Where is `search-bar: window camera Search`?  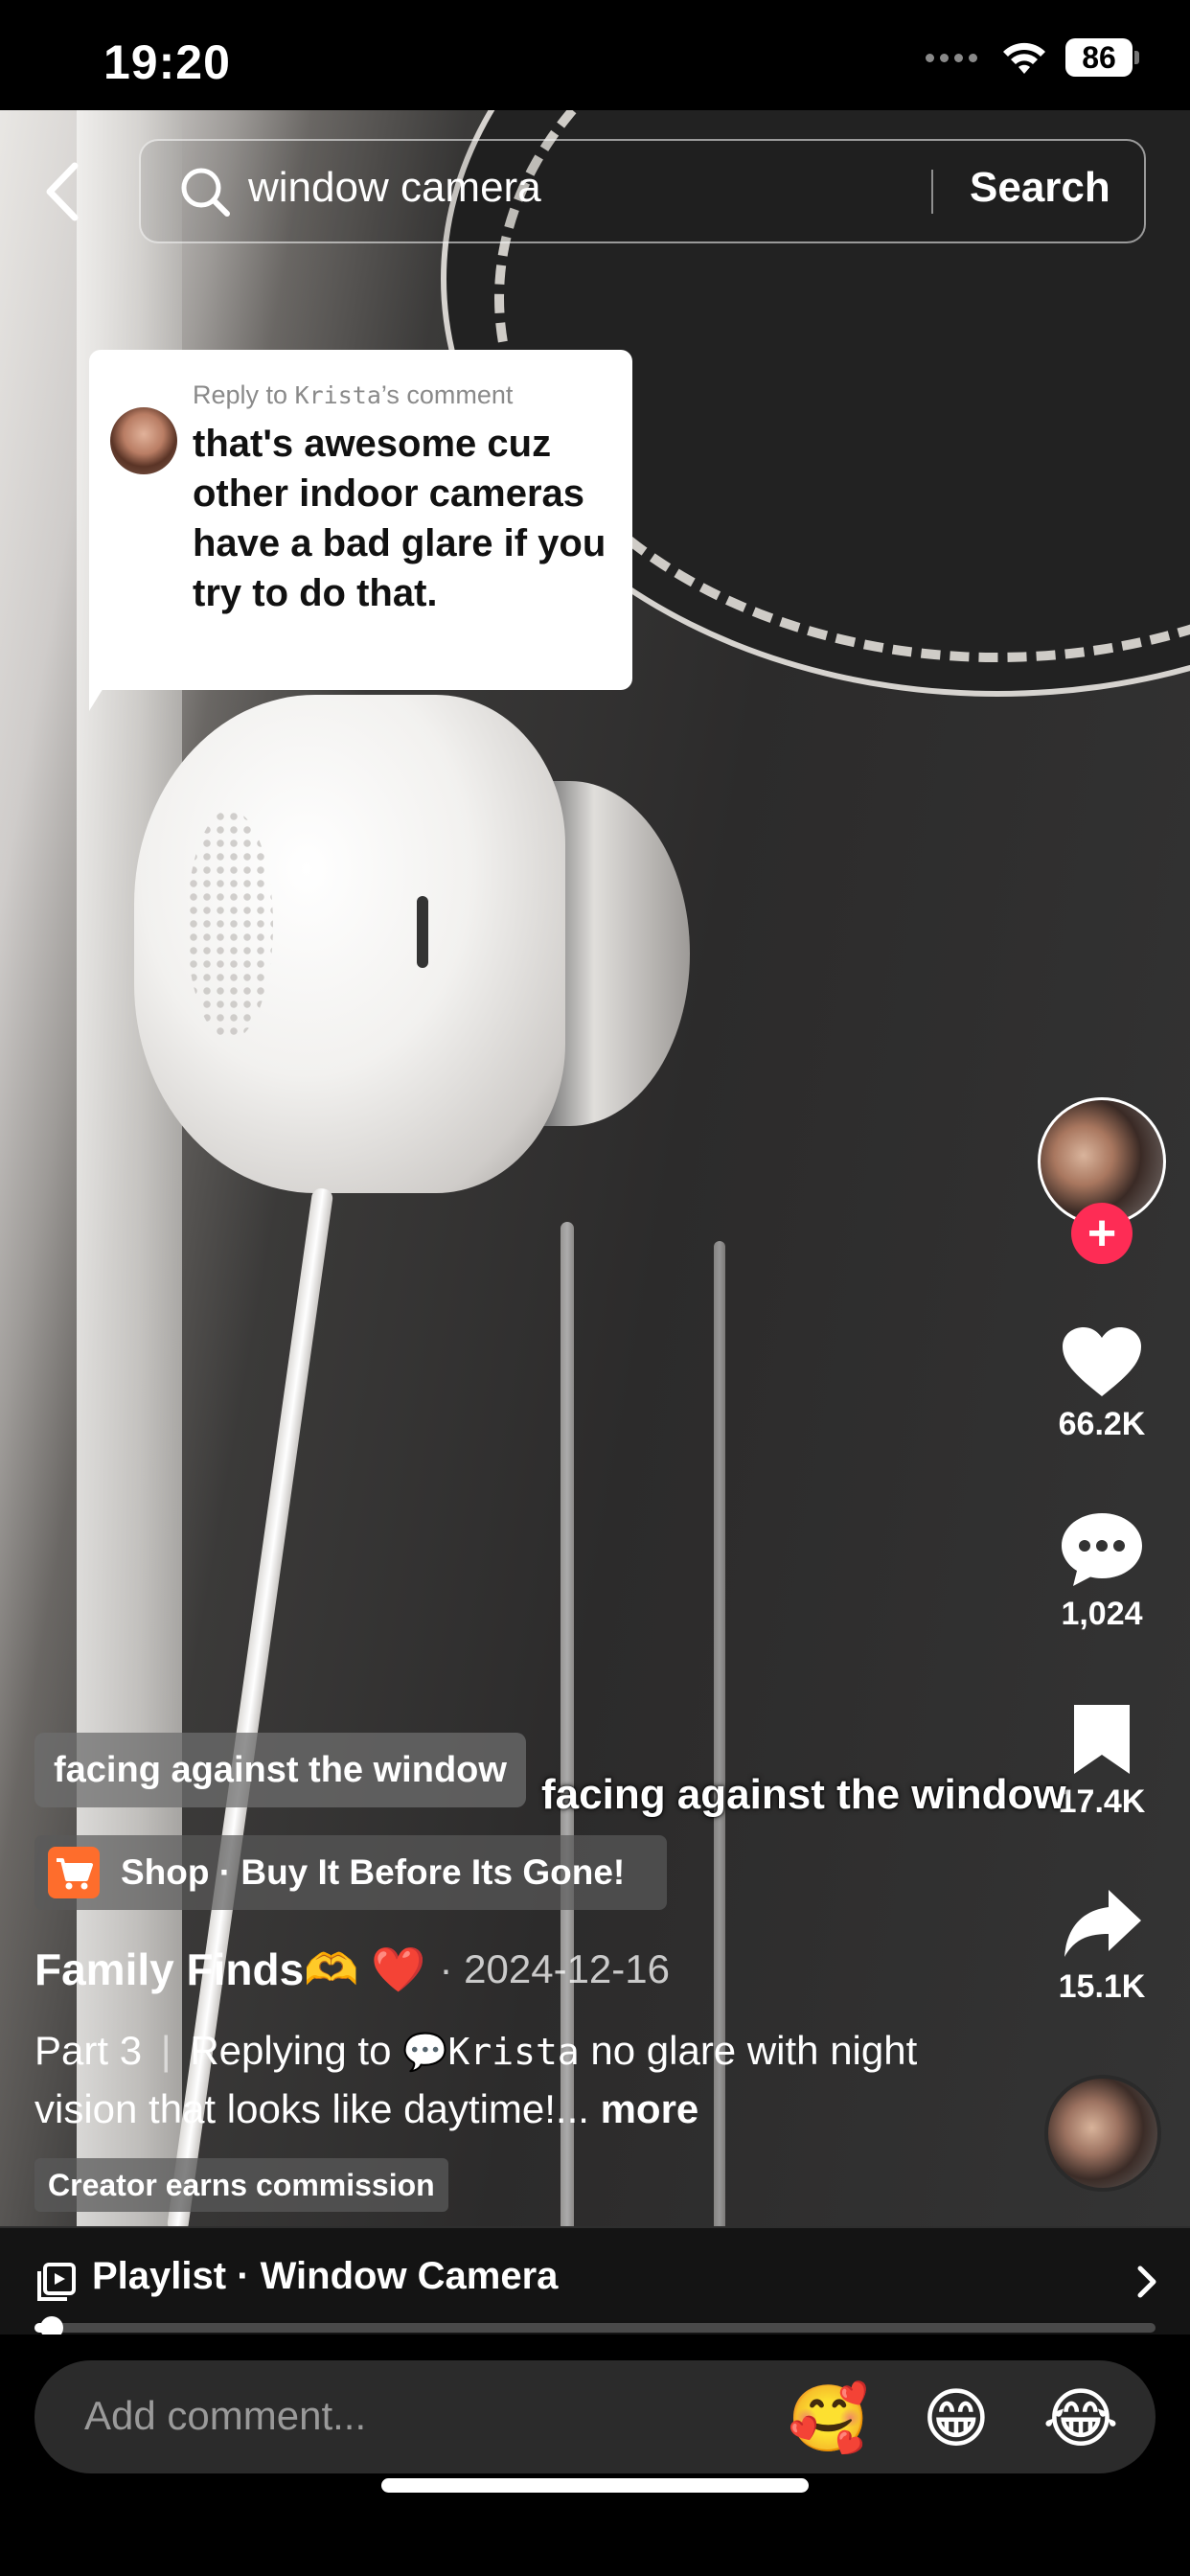 search-bar: window camera Search is located at coordinates (642, 191).